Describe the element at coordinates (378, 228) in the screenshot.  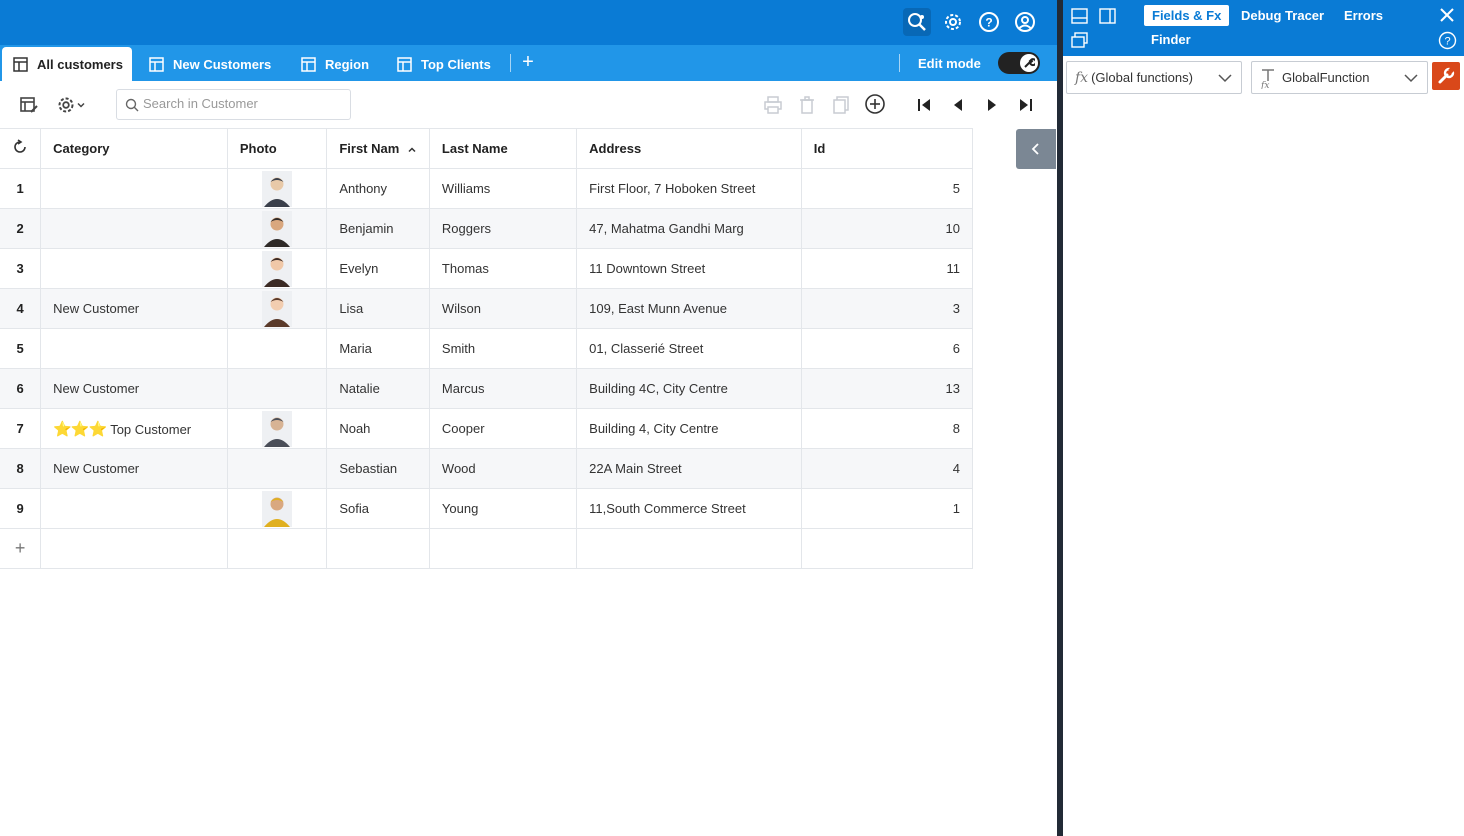
I see `cell-first-name: Benjamin` at that location.